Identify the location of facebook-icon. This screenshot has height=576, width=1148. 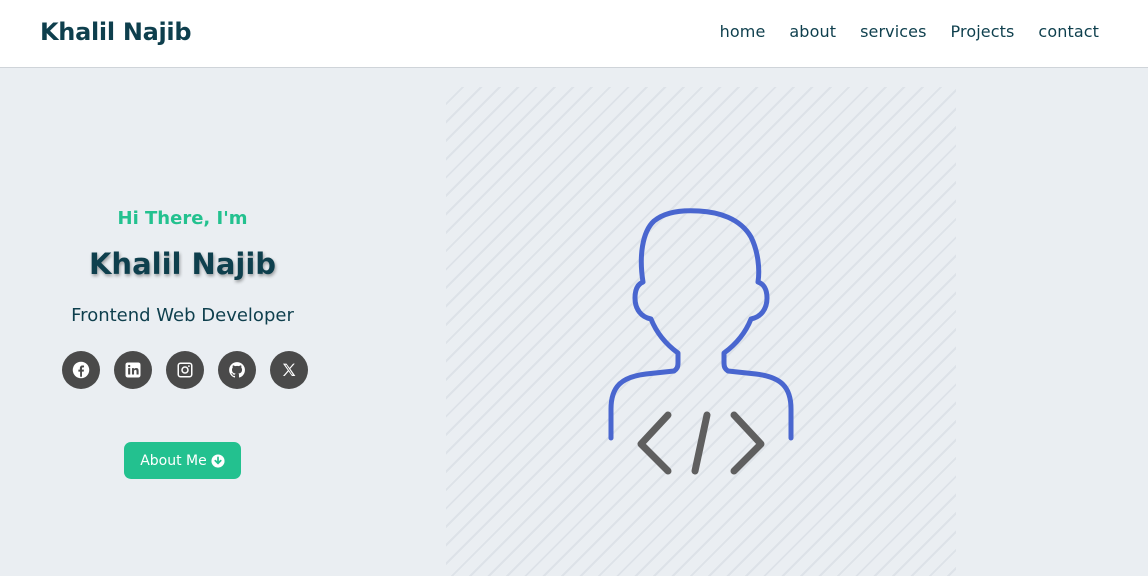
(81, 370).